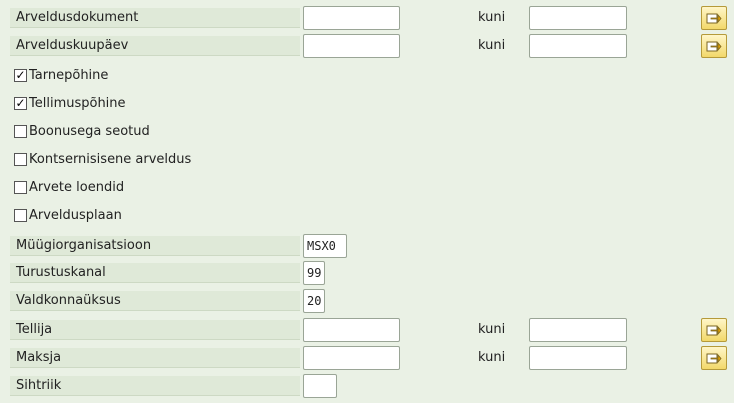 The height and width of the screenshot is (403, 734). What do you see at coordinates (367, 164) in the screenshot?
I see `checkbox-row-intercompany: Kontsernisisene arveldus` at bounding box center [367, 164].